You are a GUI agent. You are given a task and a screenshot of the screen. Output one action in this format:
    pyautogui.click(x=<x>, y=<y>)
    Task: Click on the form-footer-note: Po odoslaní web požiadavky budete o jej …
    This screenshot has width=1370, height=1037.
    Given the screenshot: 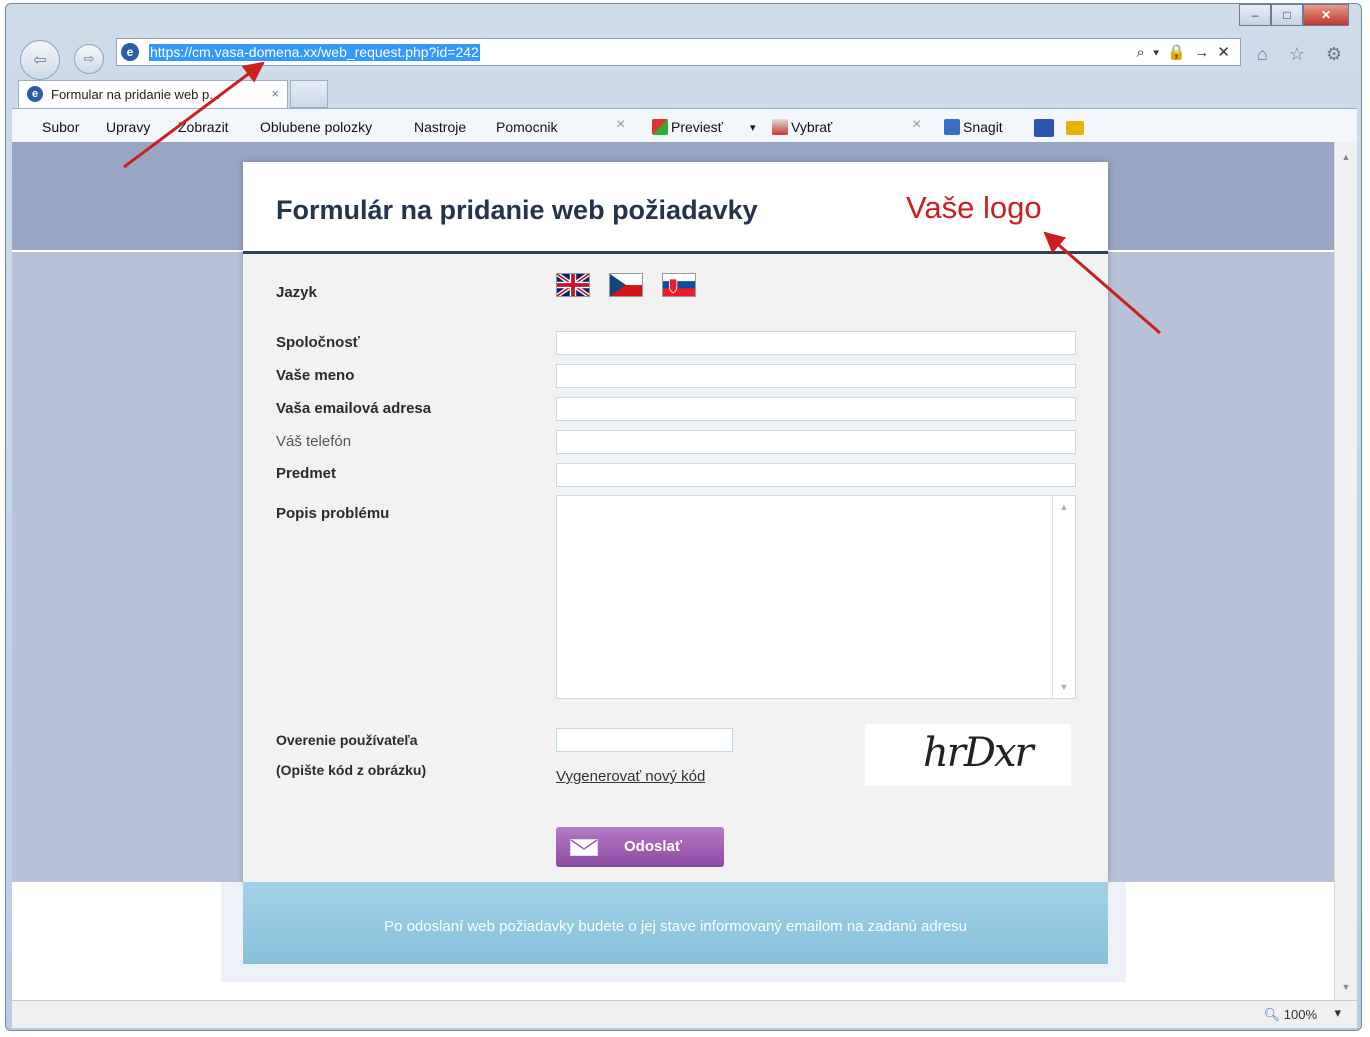 What is the action you would take?
    pyautogui.click(x=675, y=923)
    